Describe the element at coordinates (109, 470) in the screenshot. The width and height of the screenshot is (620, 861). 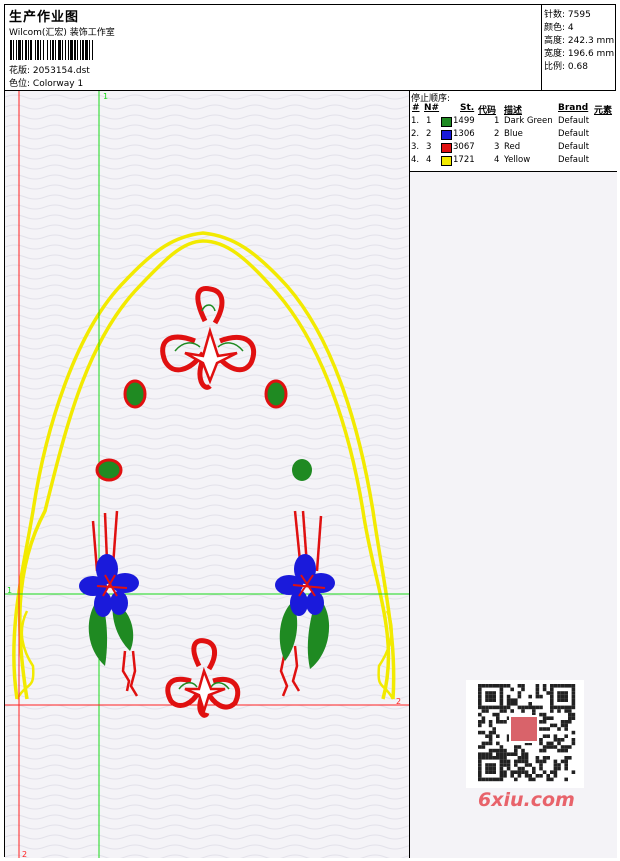
I see `oval-left-lower` at that location.